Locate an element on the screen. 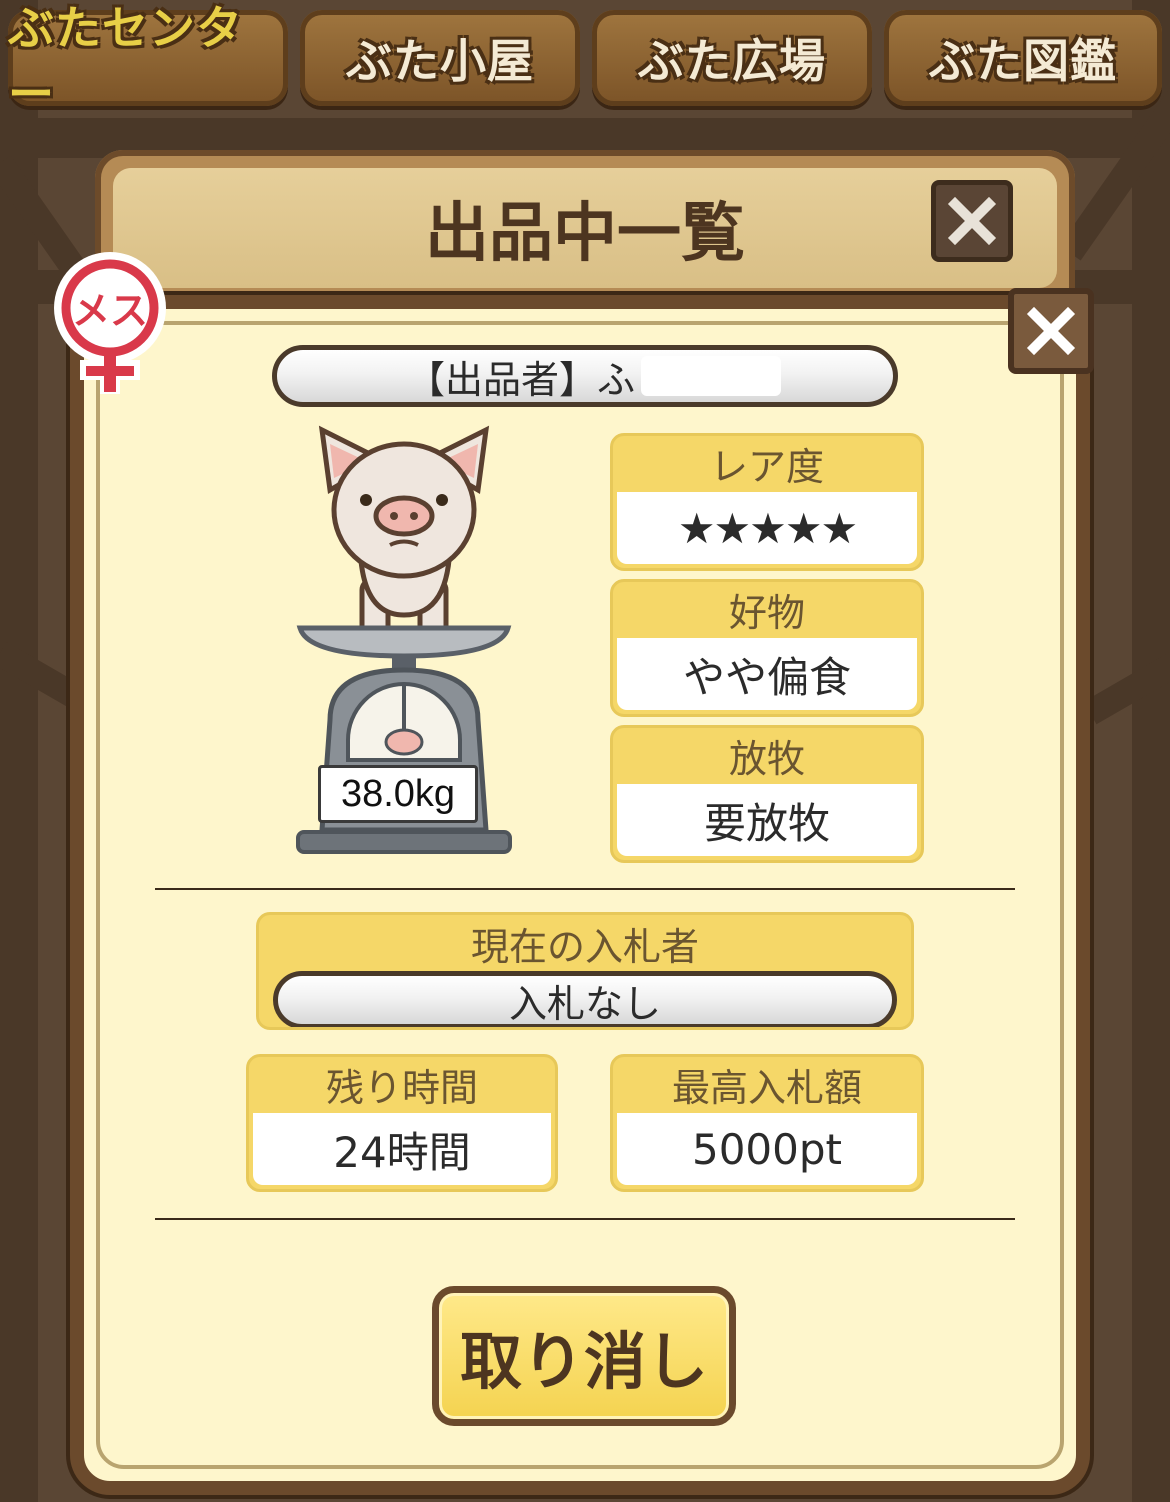  favorite-value: やや偏食 is located at coordinates (767, 674).